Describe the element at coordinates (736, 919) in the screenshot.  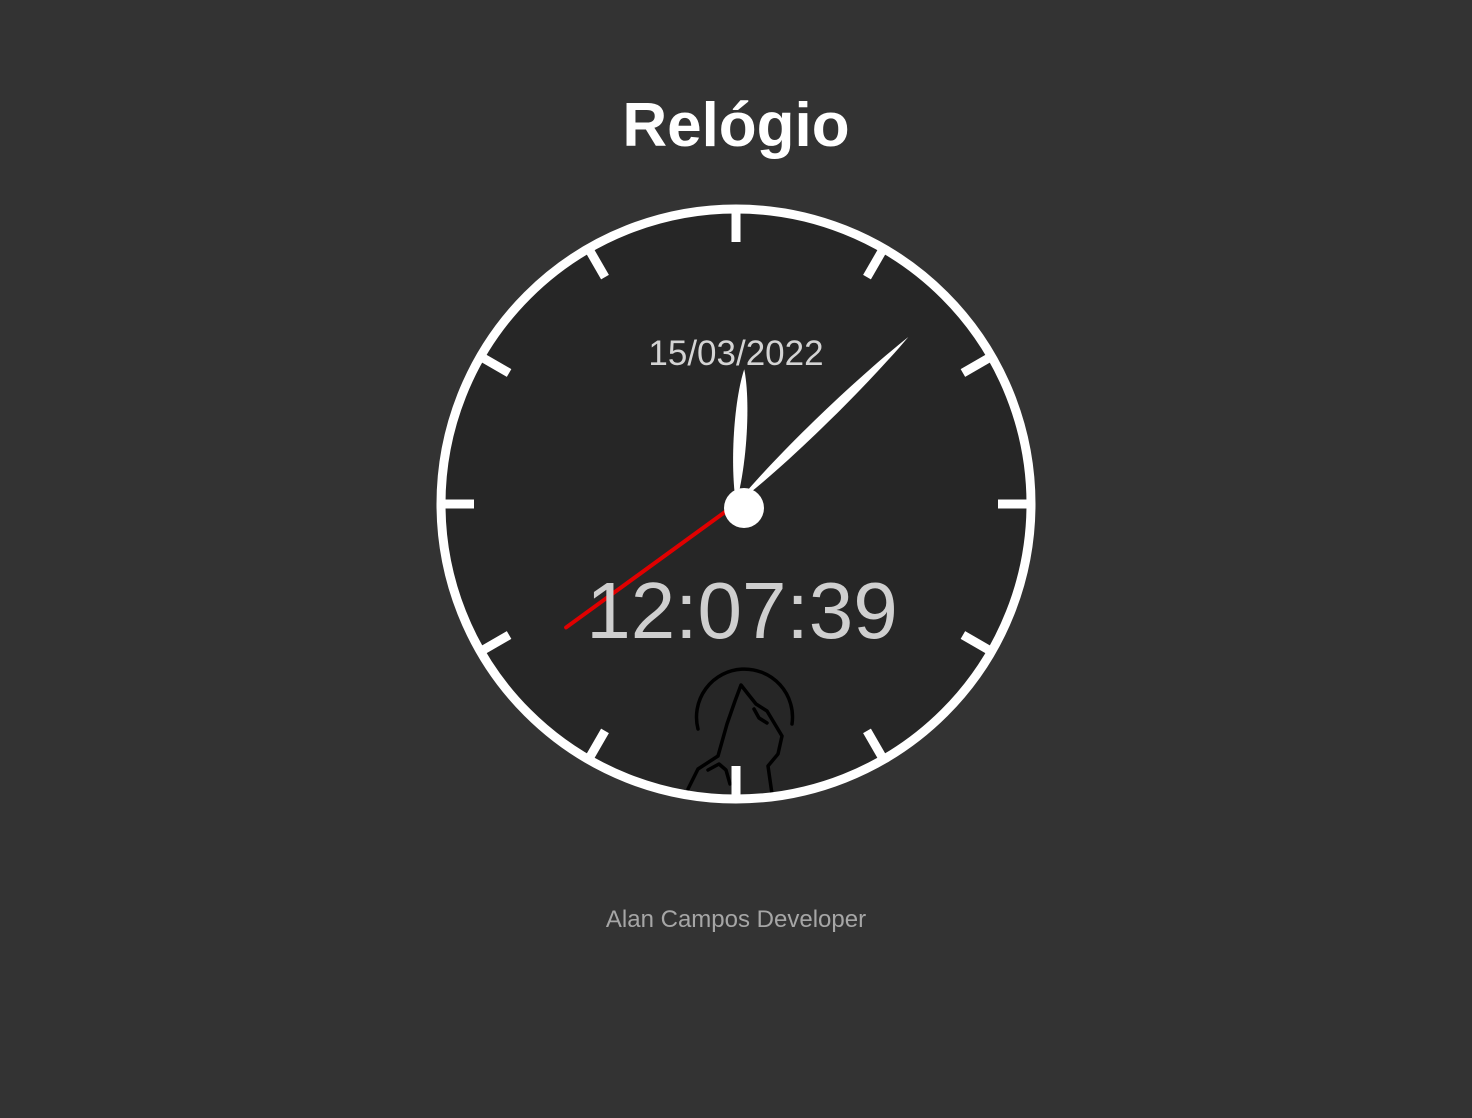
I see `footer-credit: Alan Campos Developer` at that location.